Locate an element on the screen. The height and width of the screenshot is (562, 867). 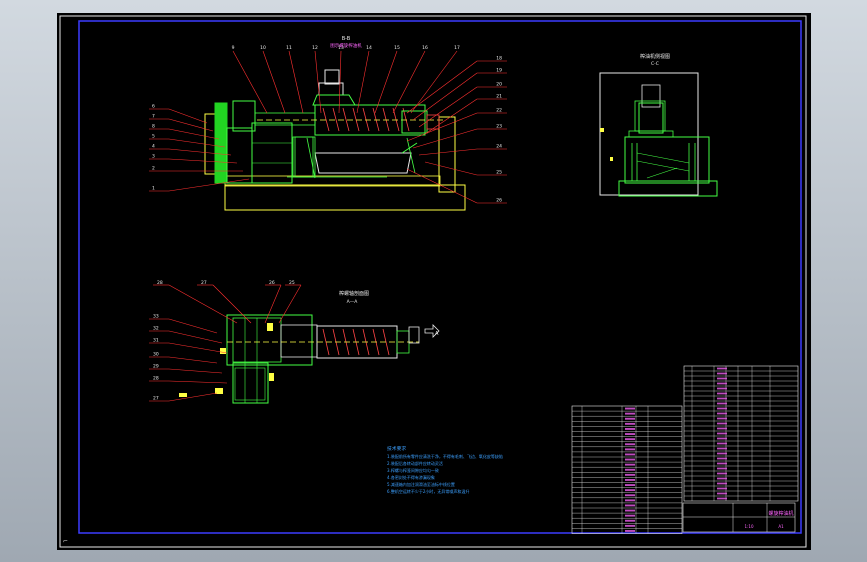
drawing-sheet-size: A1 is located at coordinates (781, 526).